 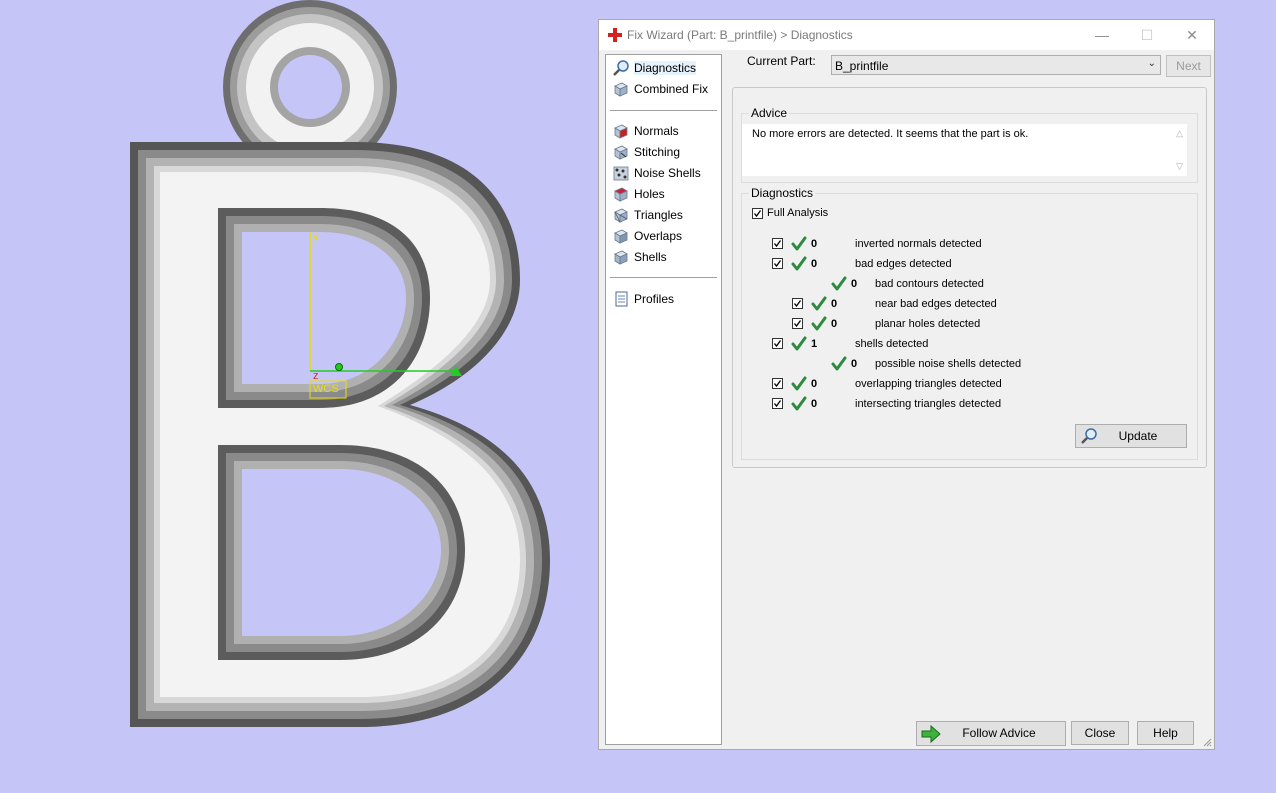 What do you see at coordinates (929, 284) in the screenshot?
I see `row-label: bad contours detected` at bounding box center [929, 284].